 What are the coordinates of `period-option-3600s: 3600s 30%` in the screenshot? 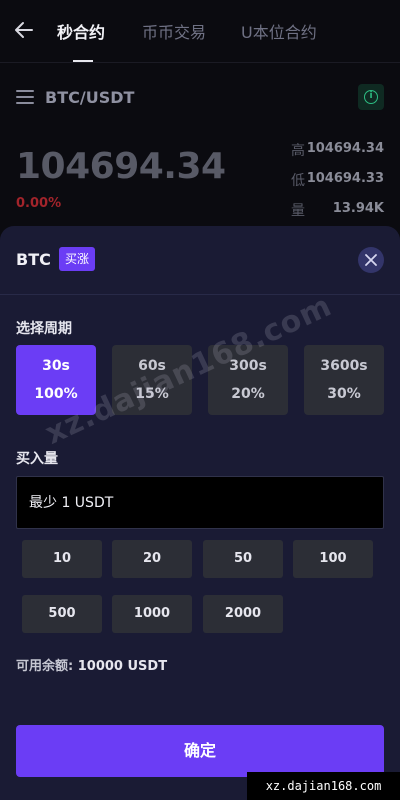 It's located at (344, 380).